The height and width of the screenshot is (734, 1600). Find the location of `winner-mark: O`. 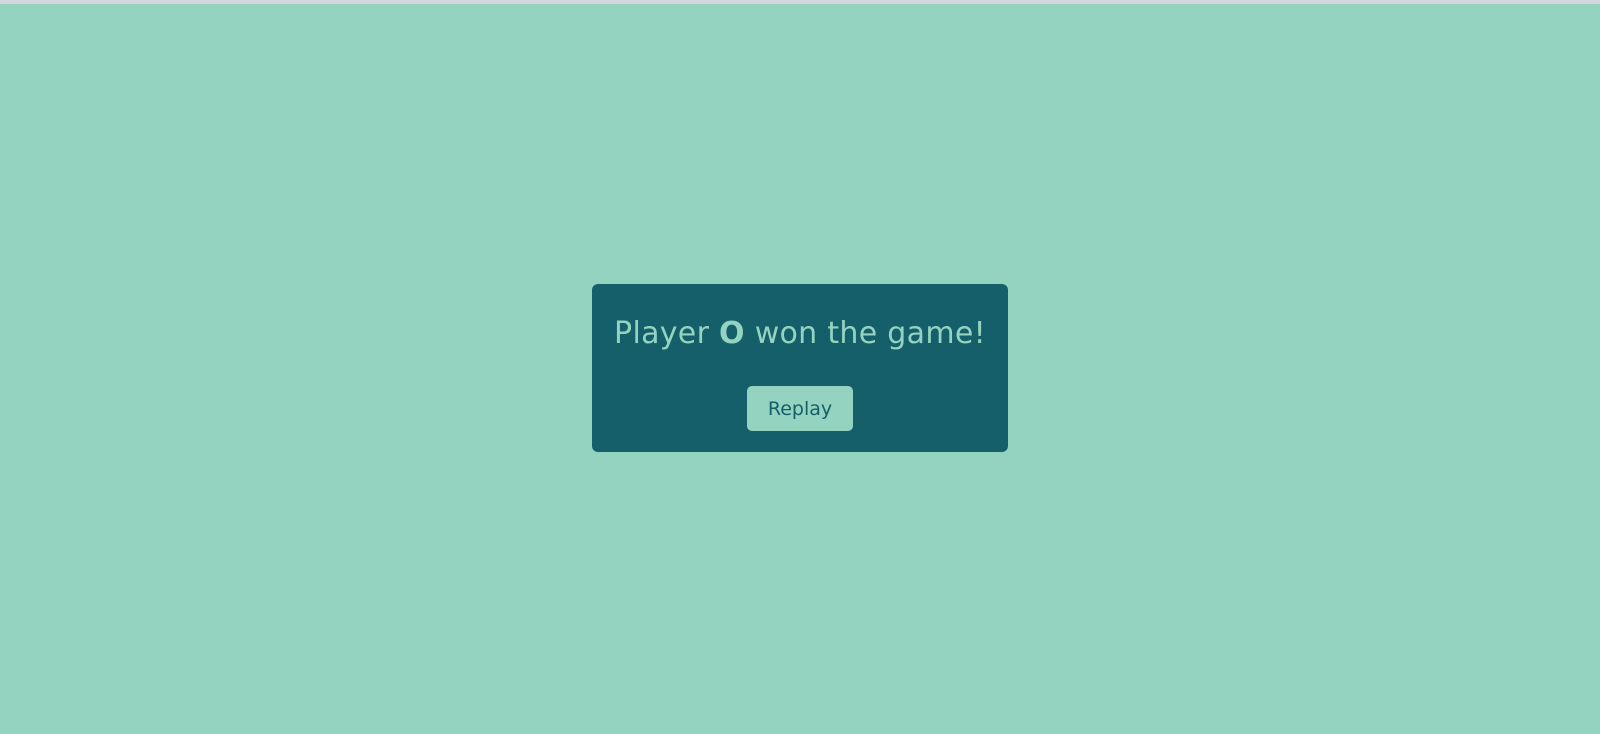

winner-mark: O is located at coordinates (732, 333).